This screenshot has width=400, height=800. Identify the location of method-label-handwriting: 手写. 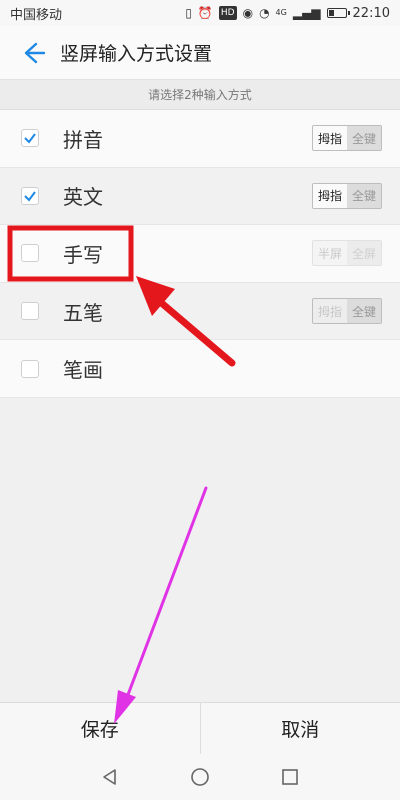
(83, 254).